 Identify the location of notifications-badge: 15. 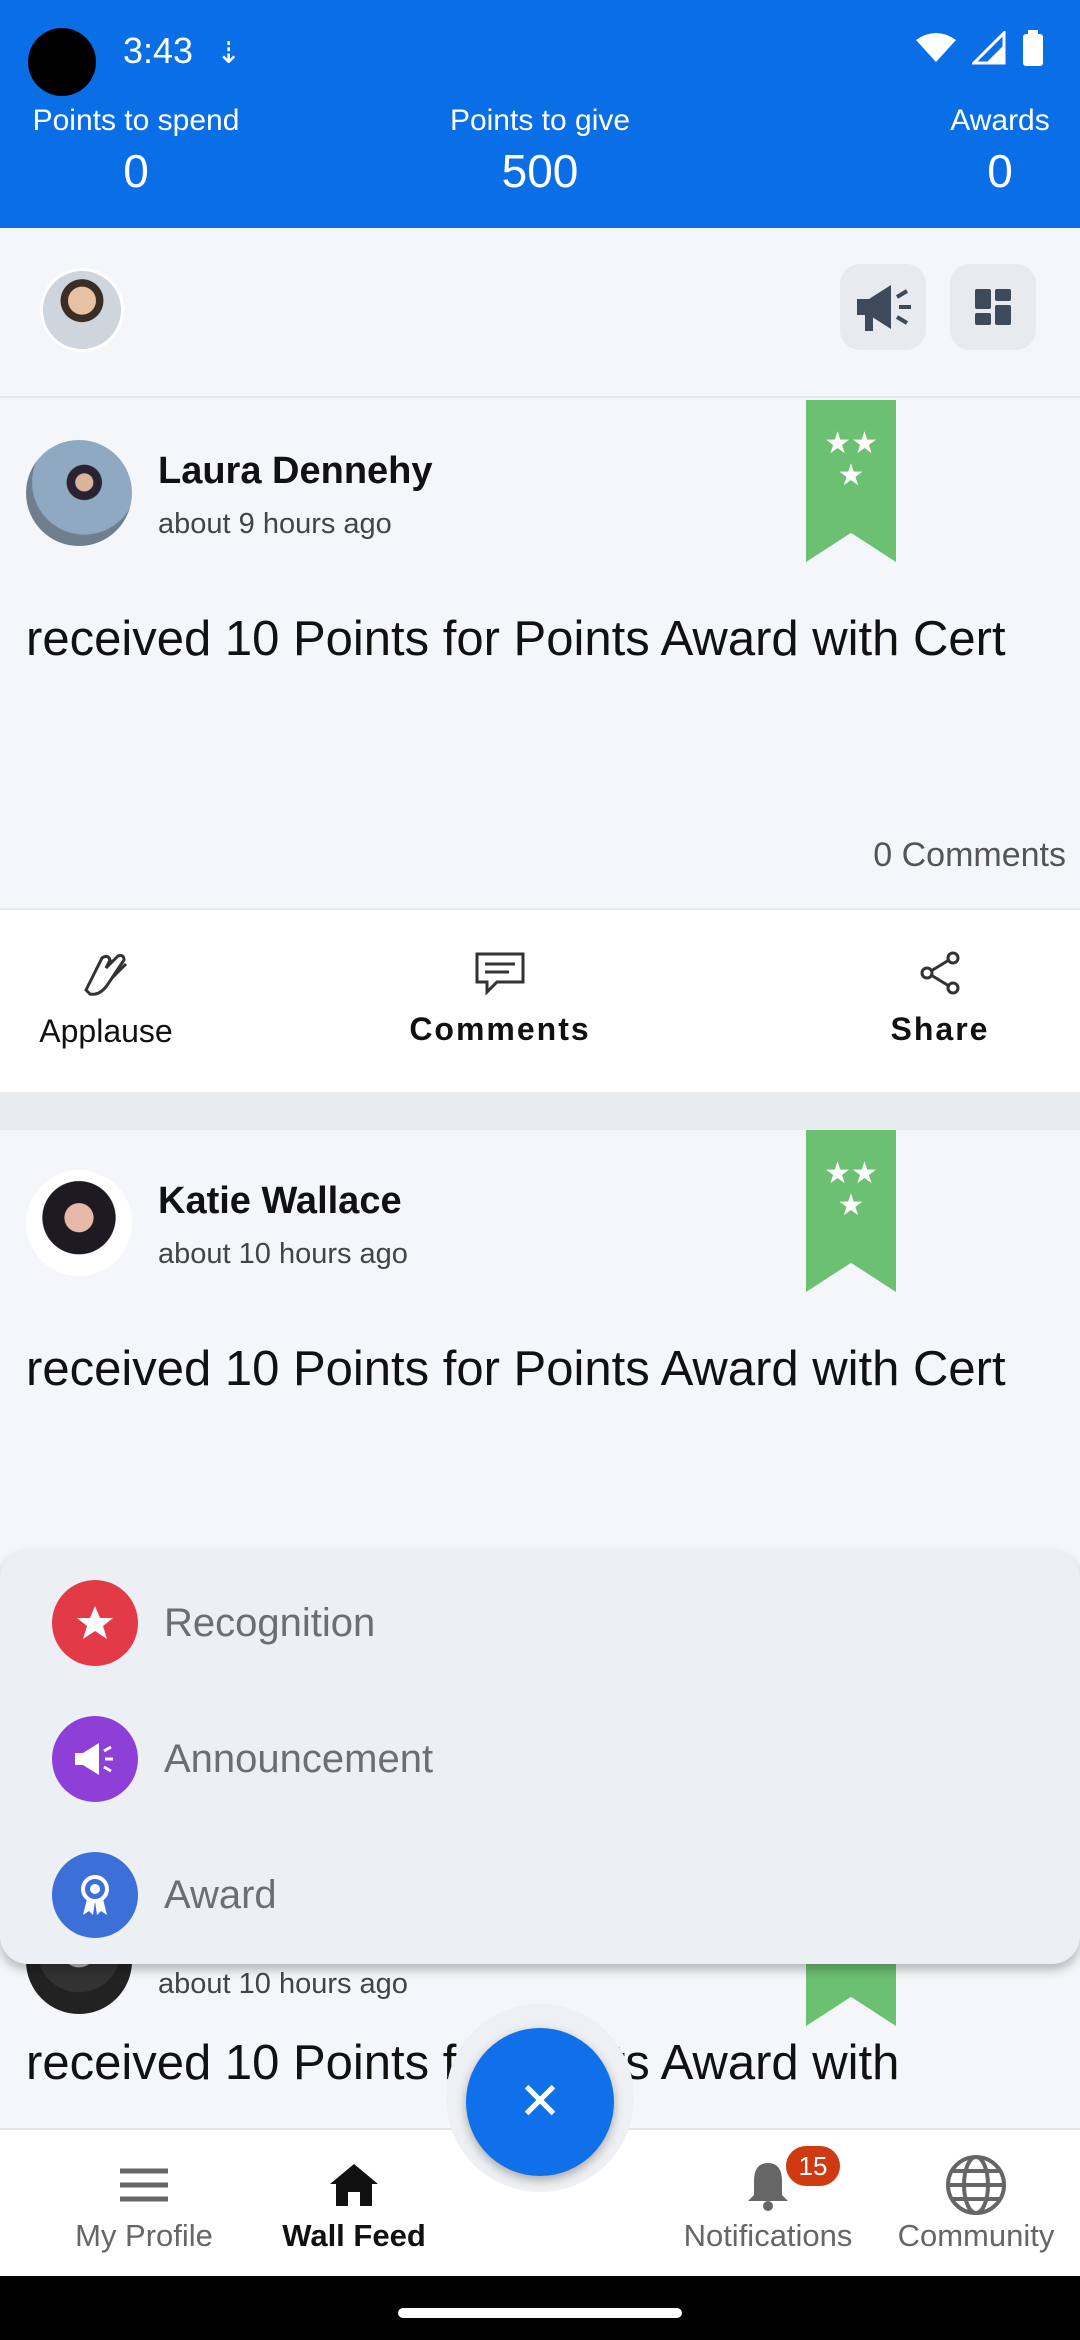
(813, 2166).